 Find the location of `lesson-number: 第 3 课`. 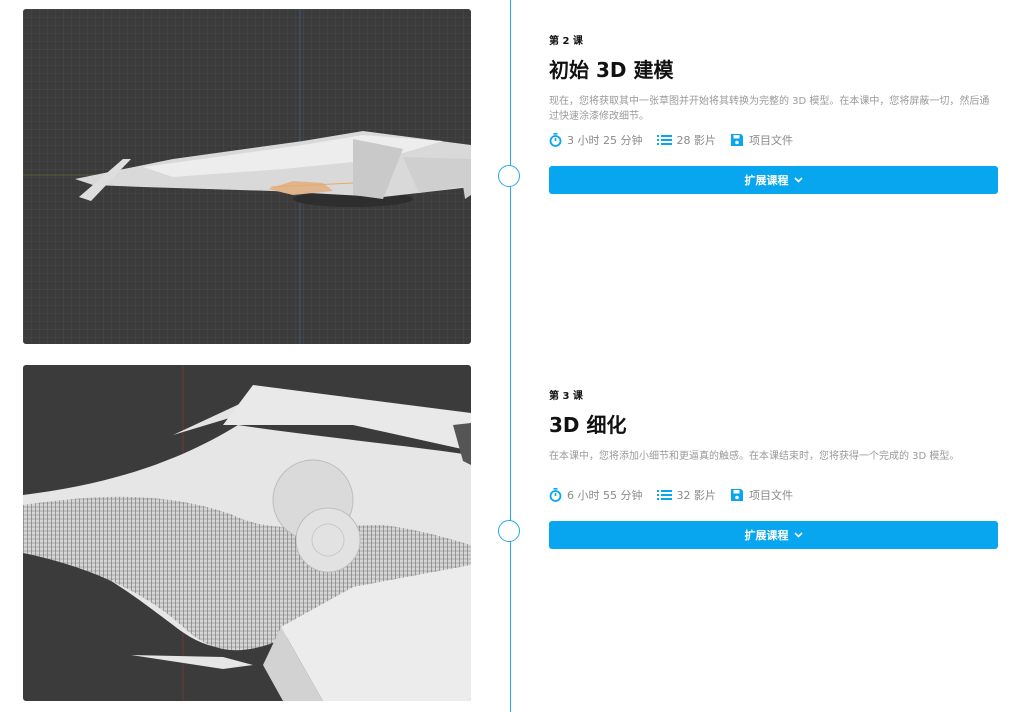

lesson-number: 第 3 课 is located at coordinates (566, 396).